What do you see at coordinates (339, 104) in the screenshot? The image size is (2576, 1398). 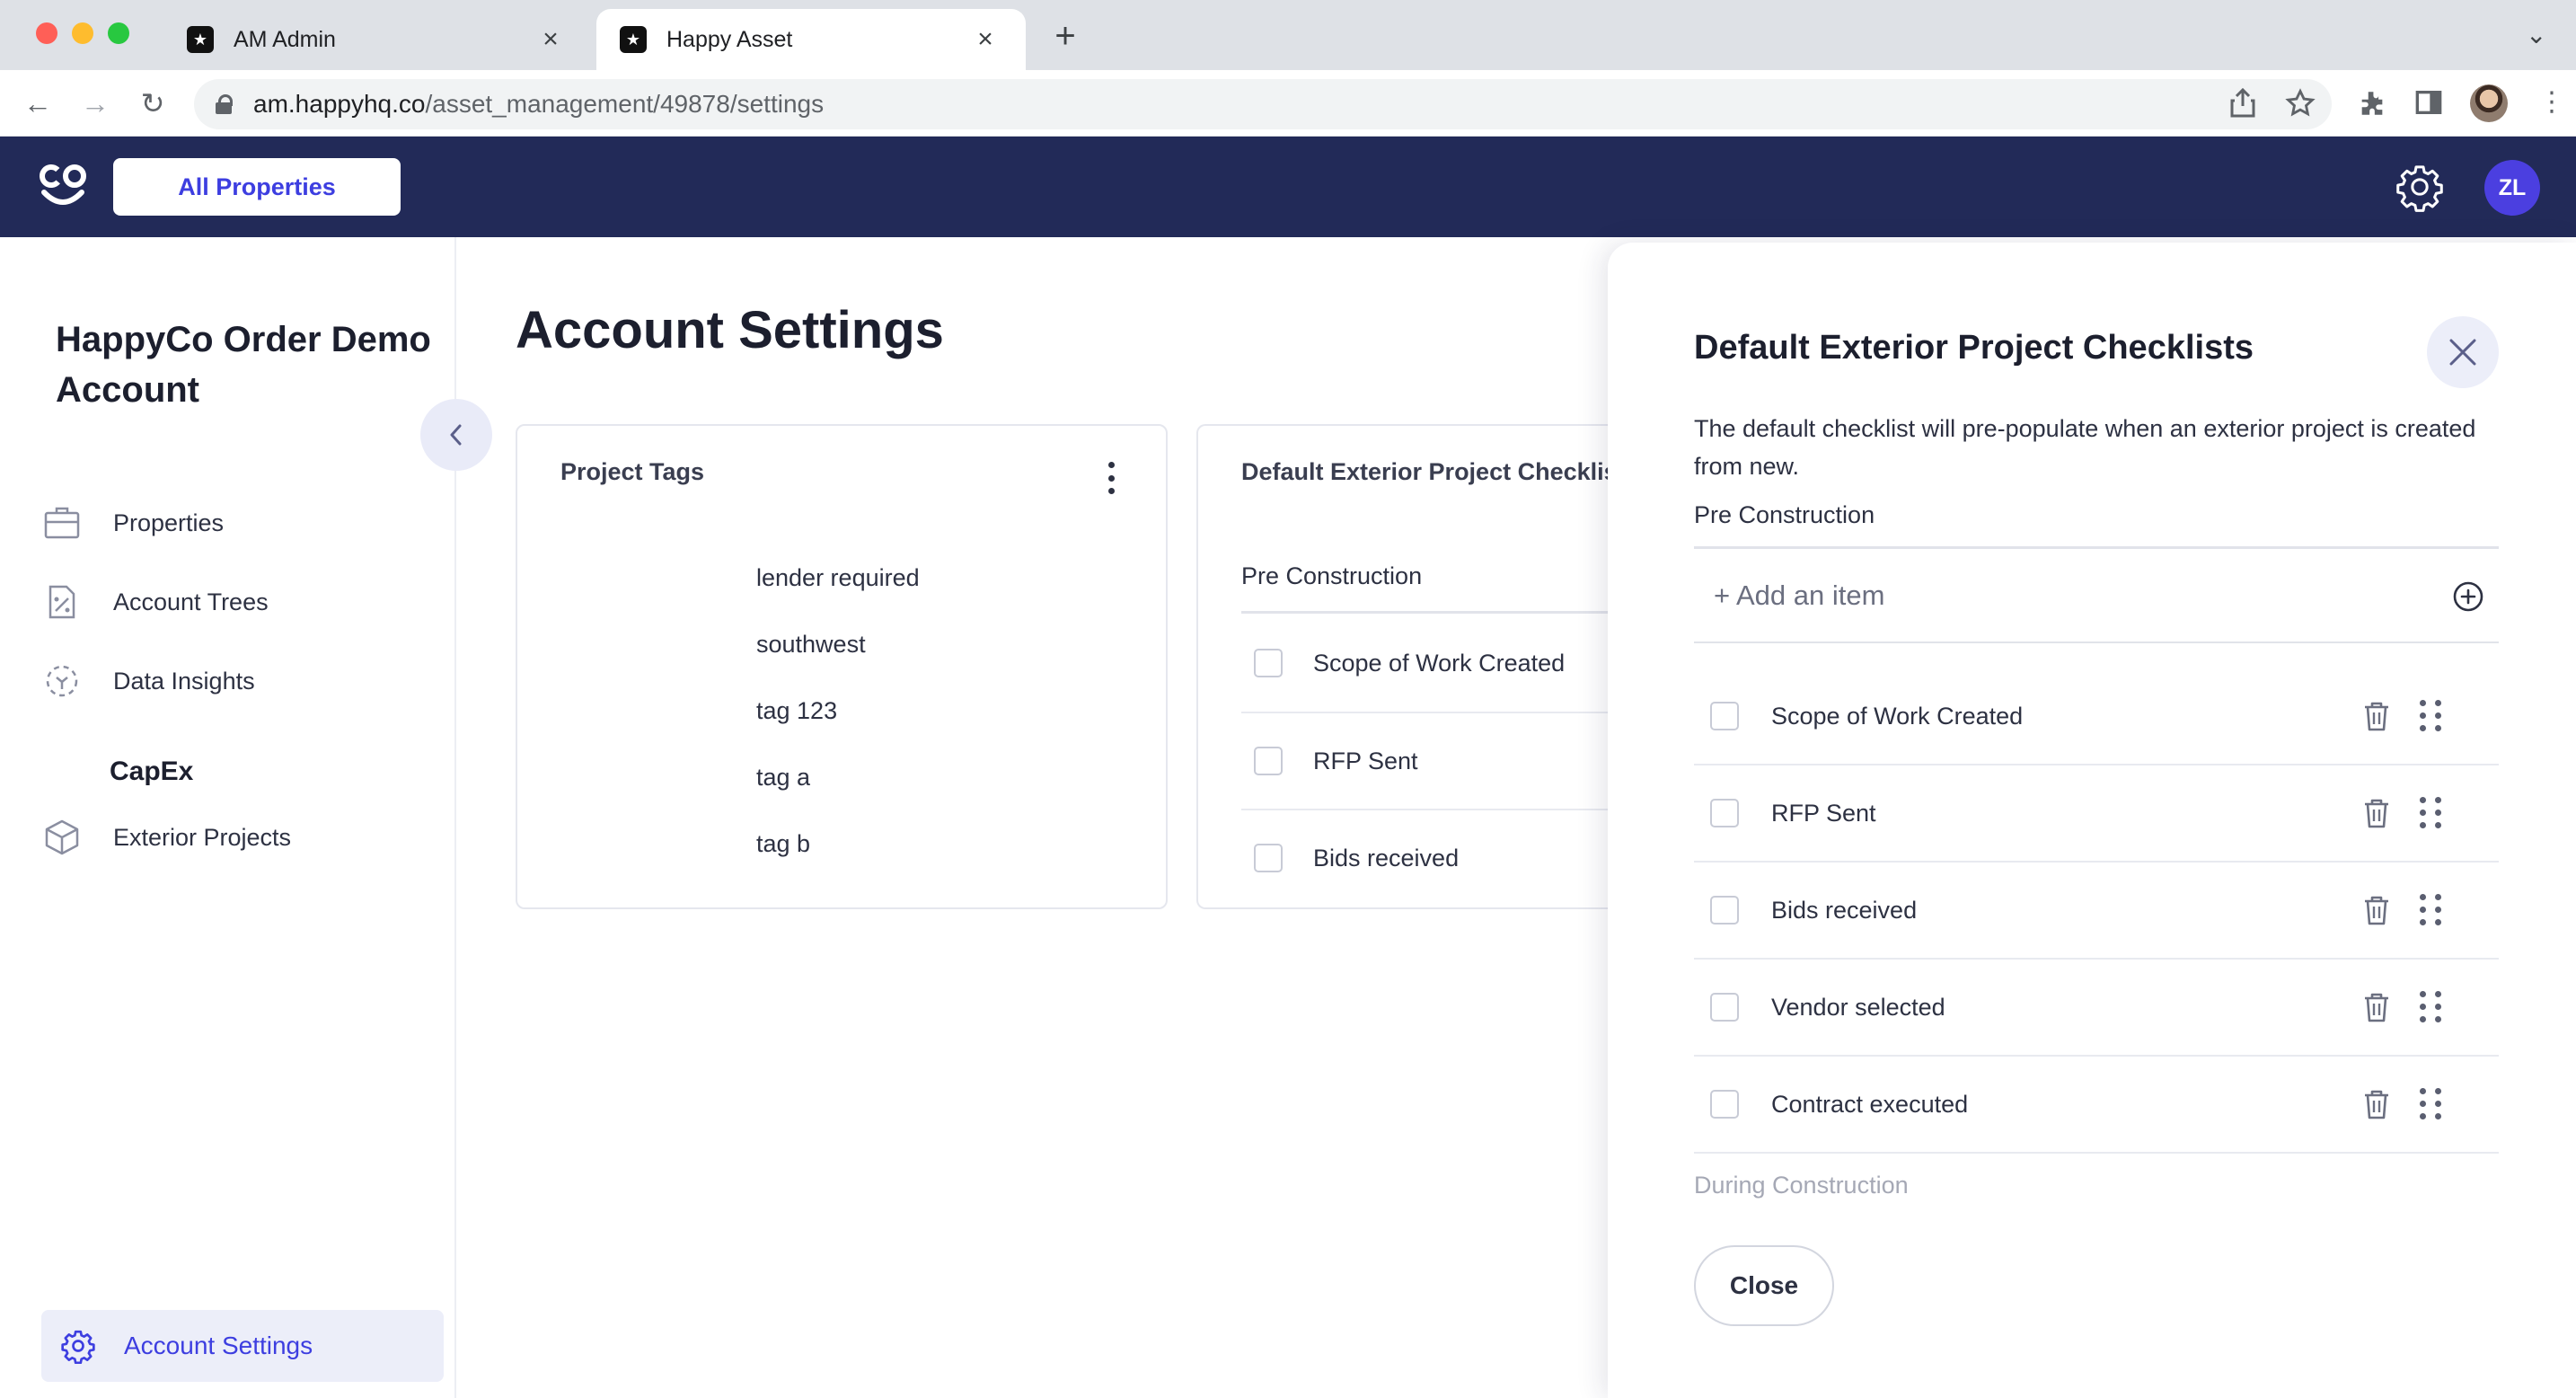 I see `url-host: am.happyhq.co` at bounding box center [339, 104].